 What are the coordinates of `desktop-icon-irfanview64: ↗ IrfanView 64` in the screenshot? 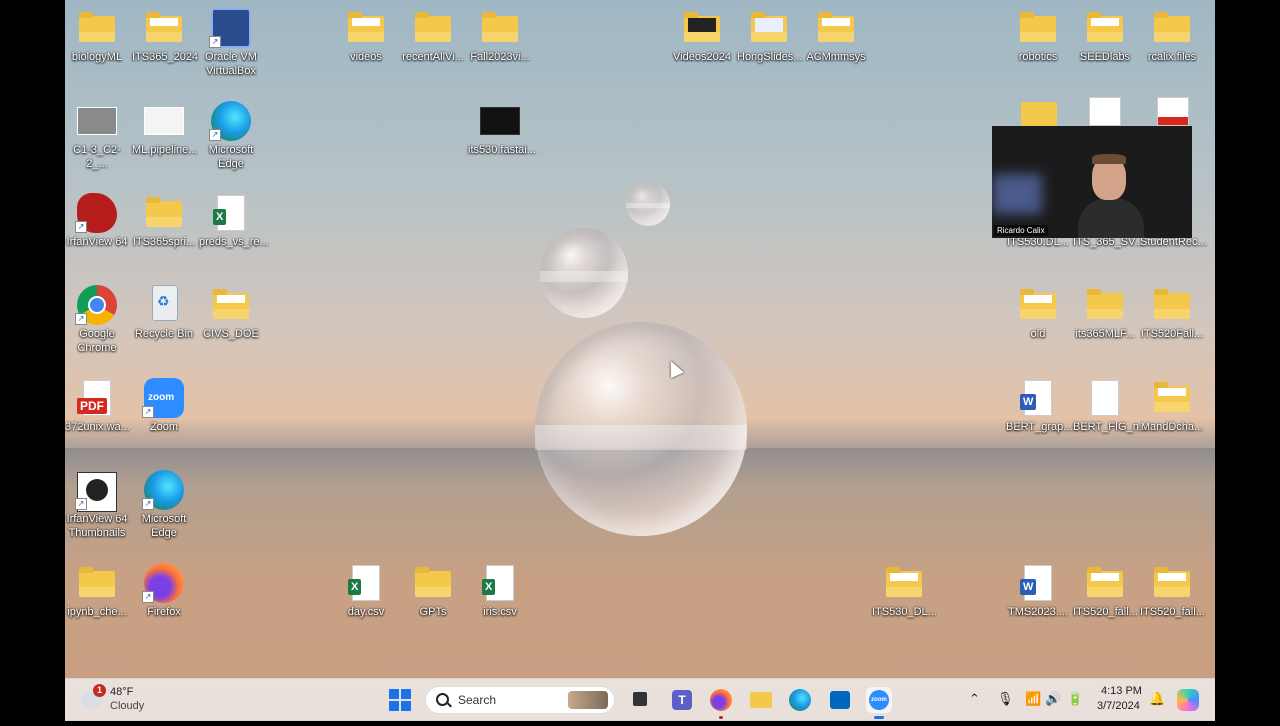 It's located at (97, 219).